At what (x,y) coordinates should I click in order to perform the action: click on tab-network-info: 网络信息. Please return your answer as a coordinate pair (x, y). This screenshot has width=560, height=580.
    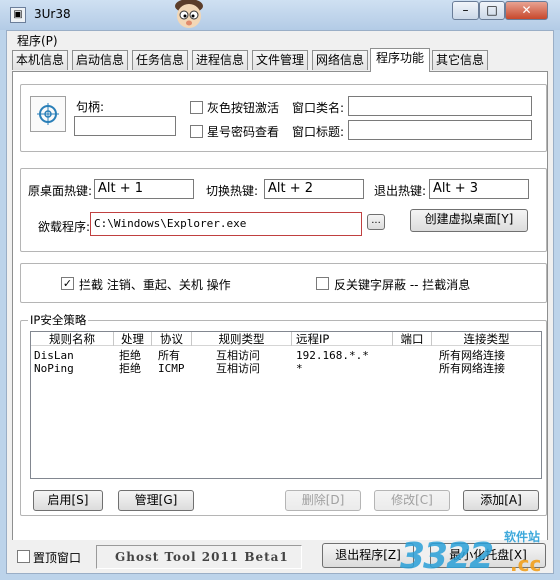
    Looking at the image, I should click on (340, 60).